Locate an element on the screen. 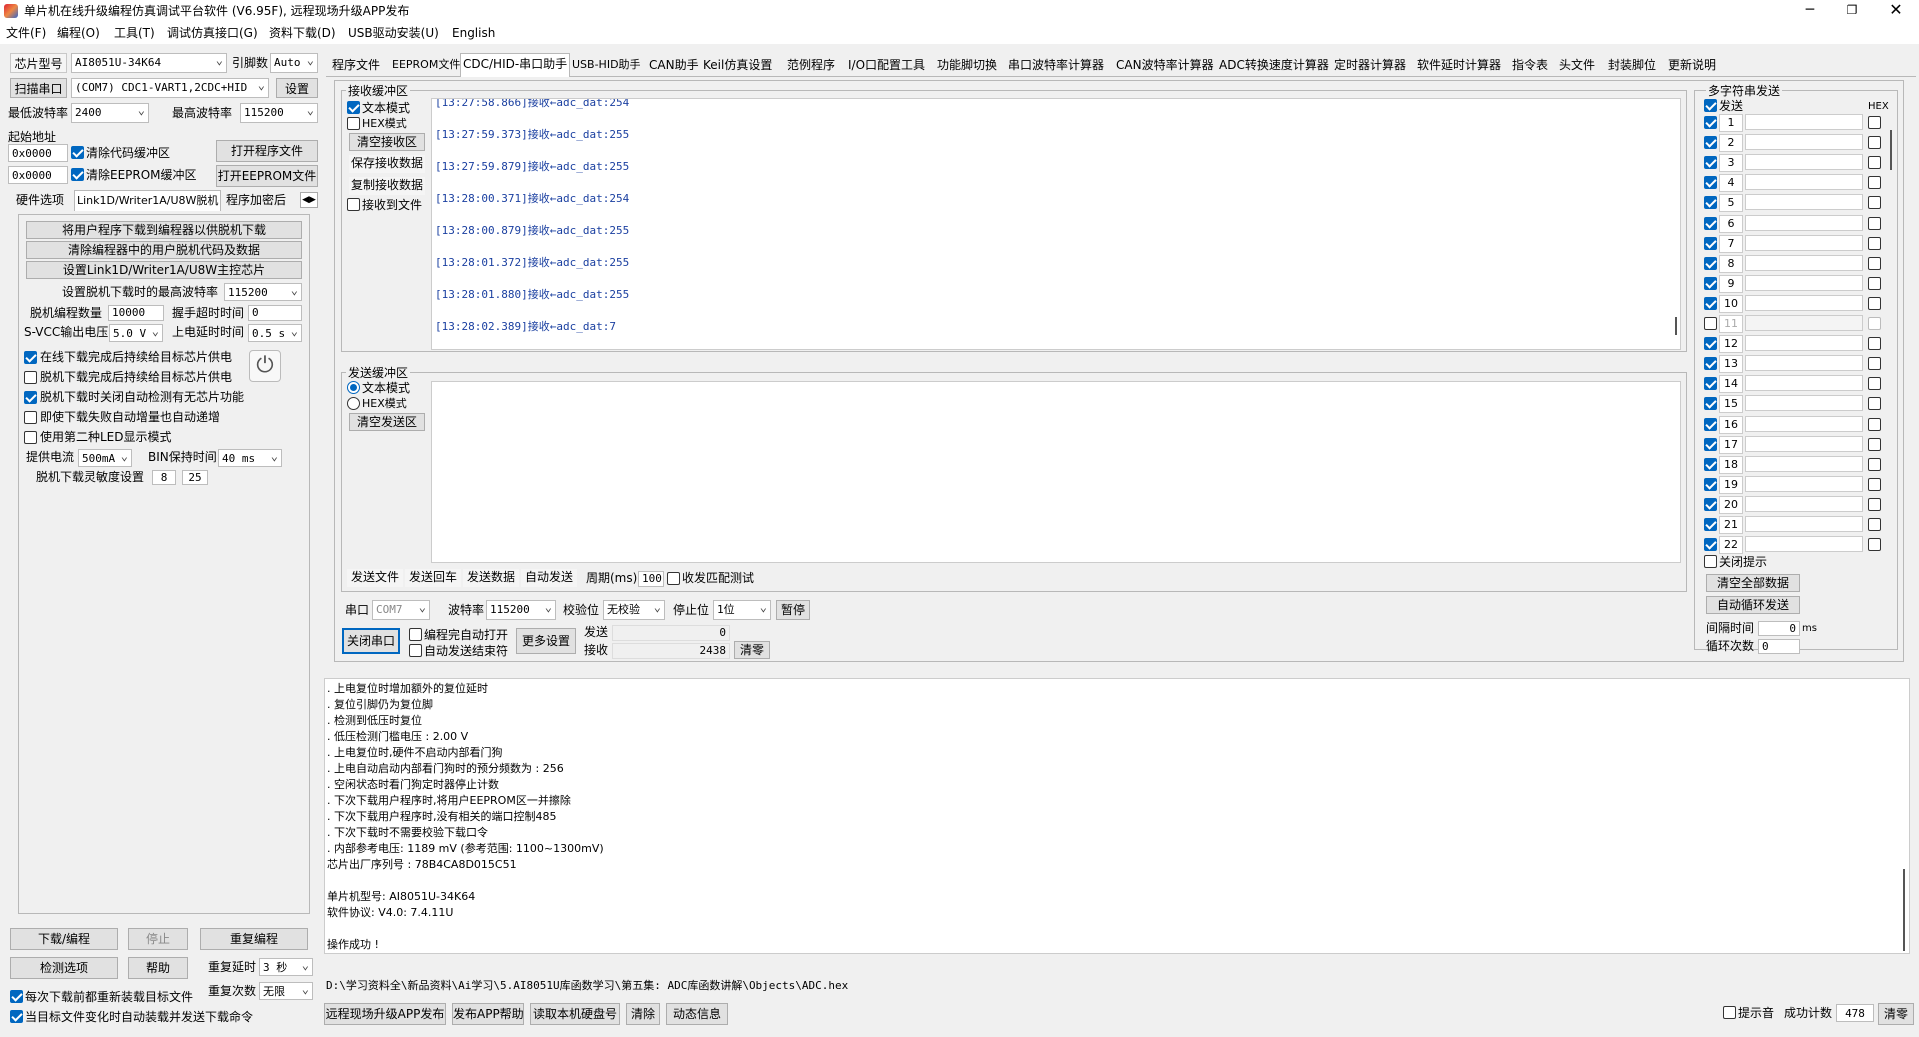 This screenshot has height=1037, width=1919. read-disk-id-button: 读取本机硬盘号 is located at coordinates (575, 1014).